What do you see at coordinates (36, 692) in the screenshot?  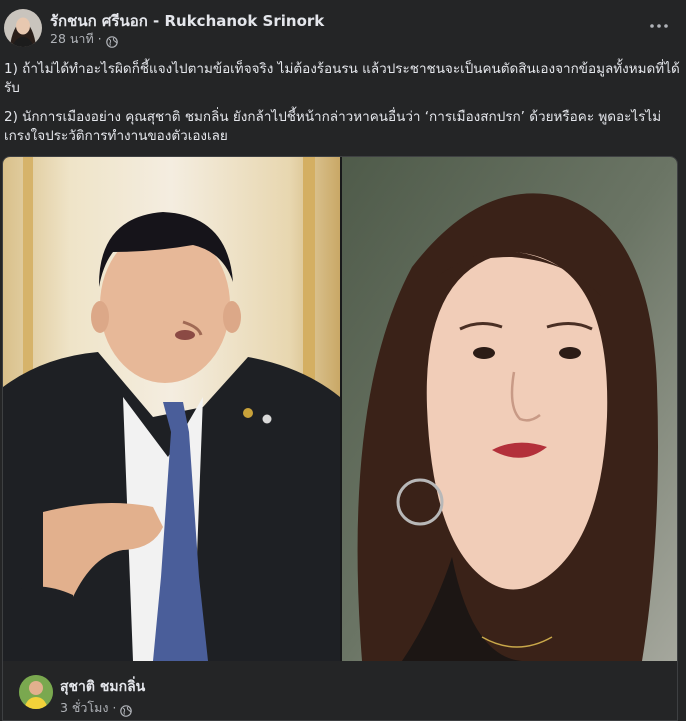 I see `shared-author-avatar` at bounding box center [36, 692].